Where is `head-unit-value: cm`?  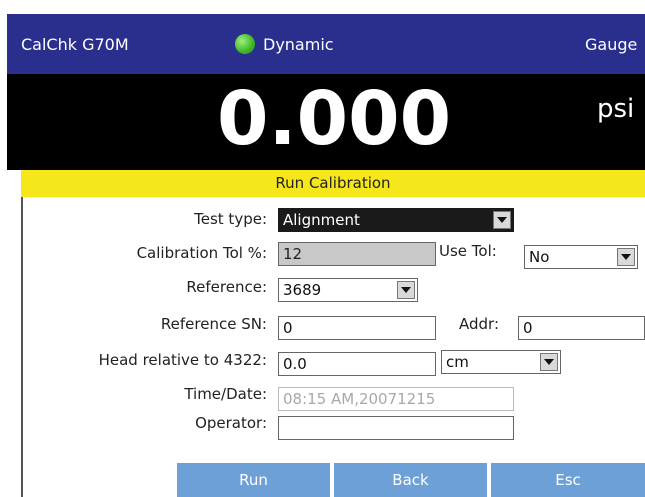
head-unit-value: cm is located at coordinates (457, 362).